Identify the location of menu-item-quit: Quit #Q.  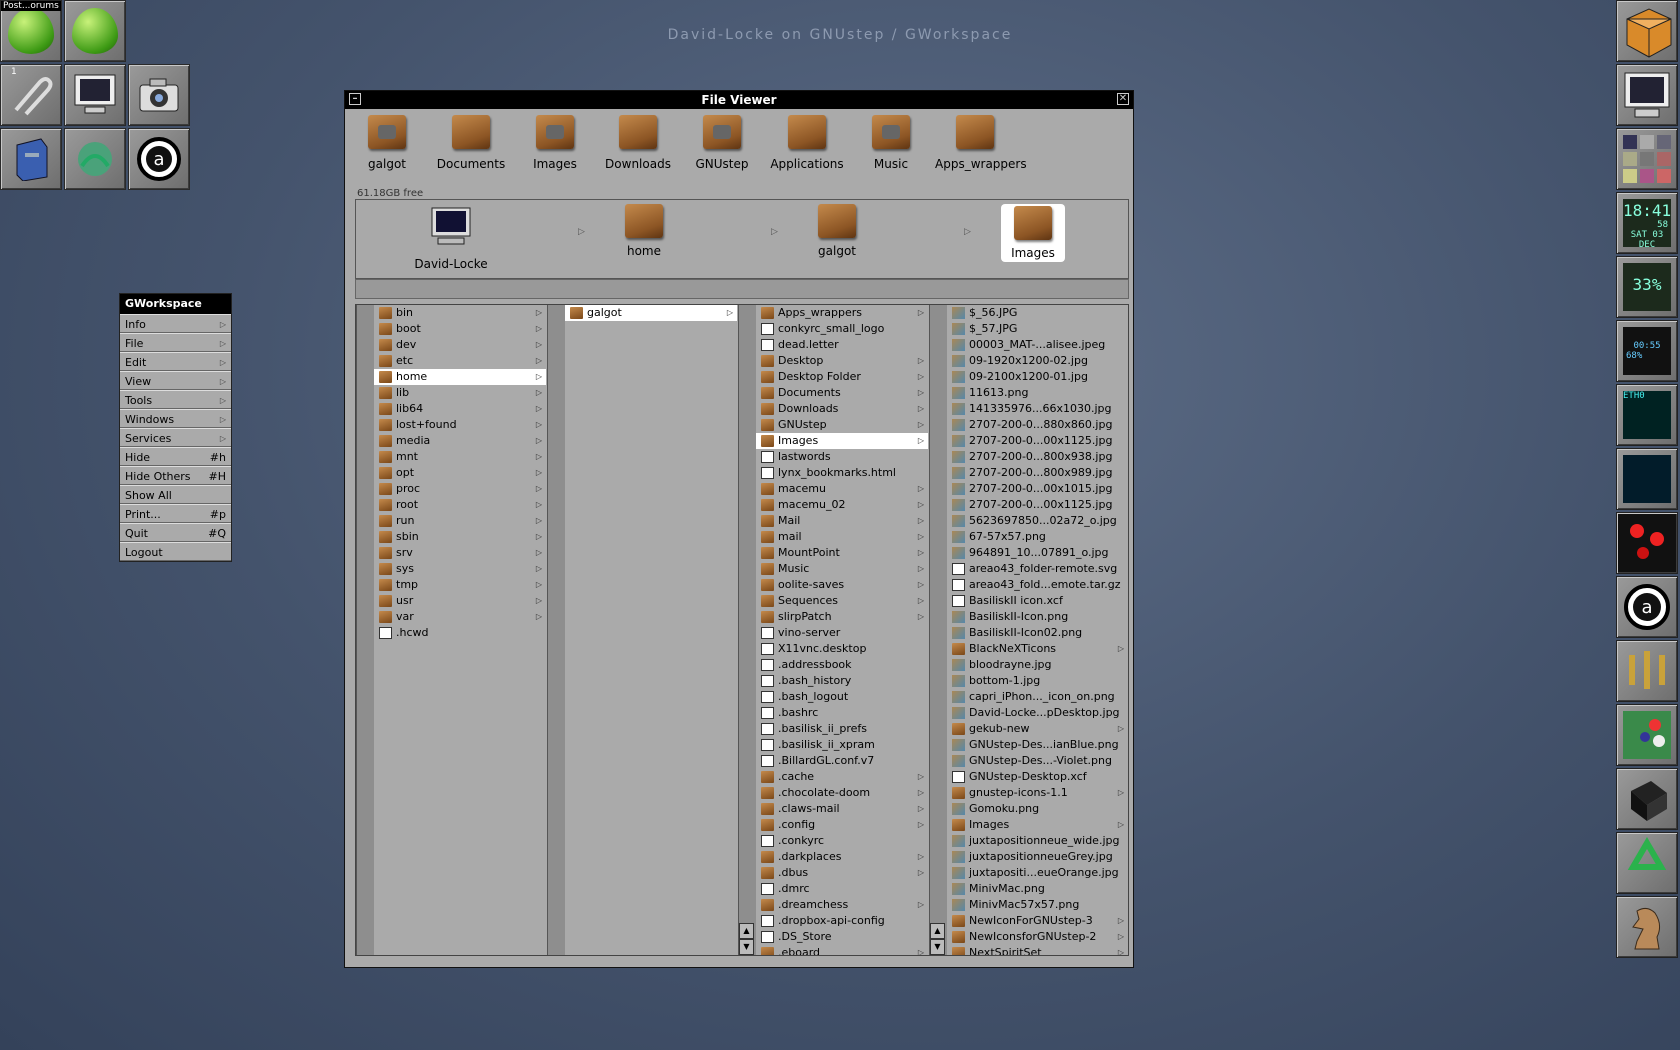
(175, 532).